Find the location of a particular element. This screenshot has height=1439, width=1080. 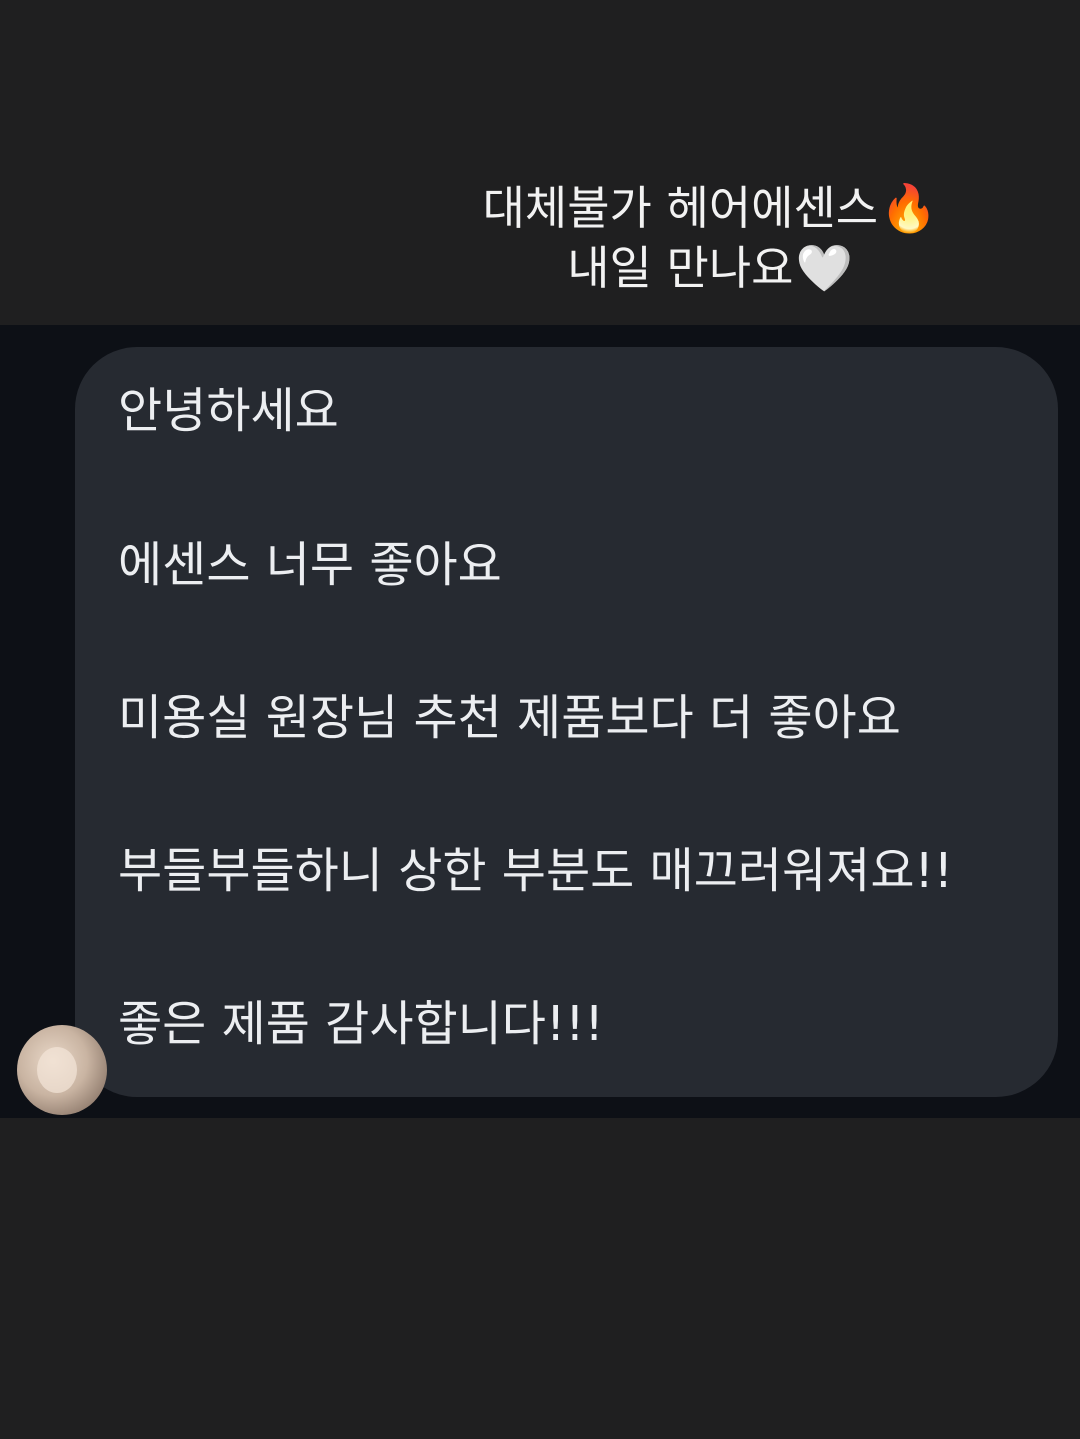

caption-line-1: 대체불가 헤어에센스🔥 is located at coordinates (710, 208).